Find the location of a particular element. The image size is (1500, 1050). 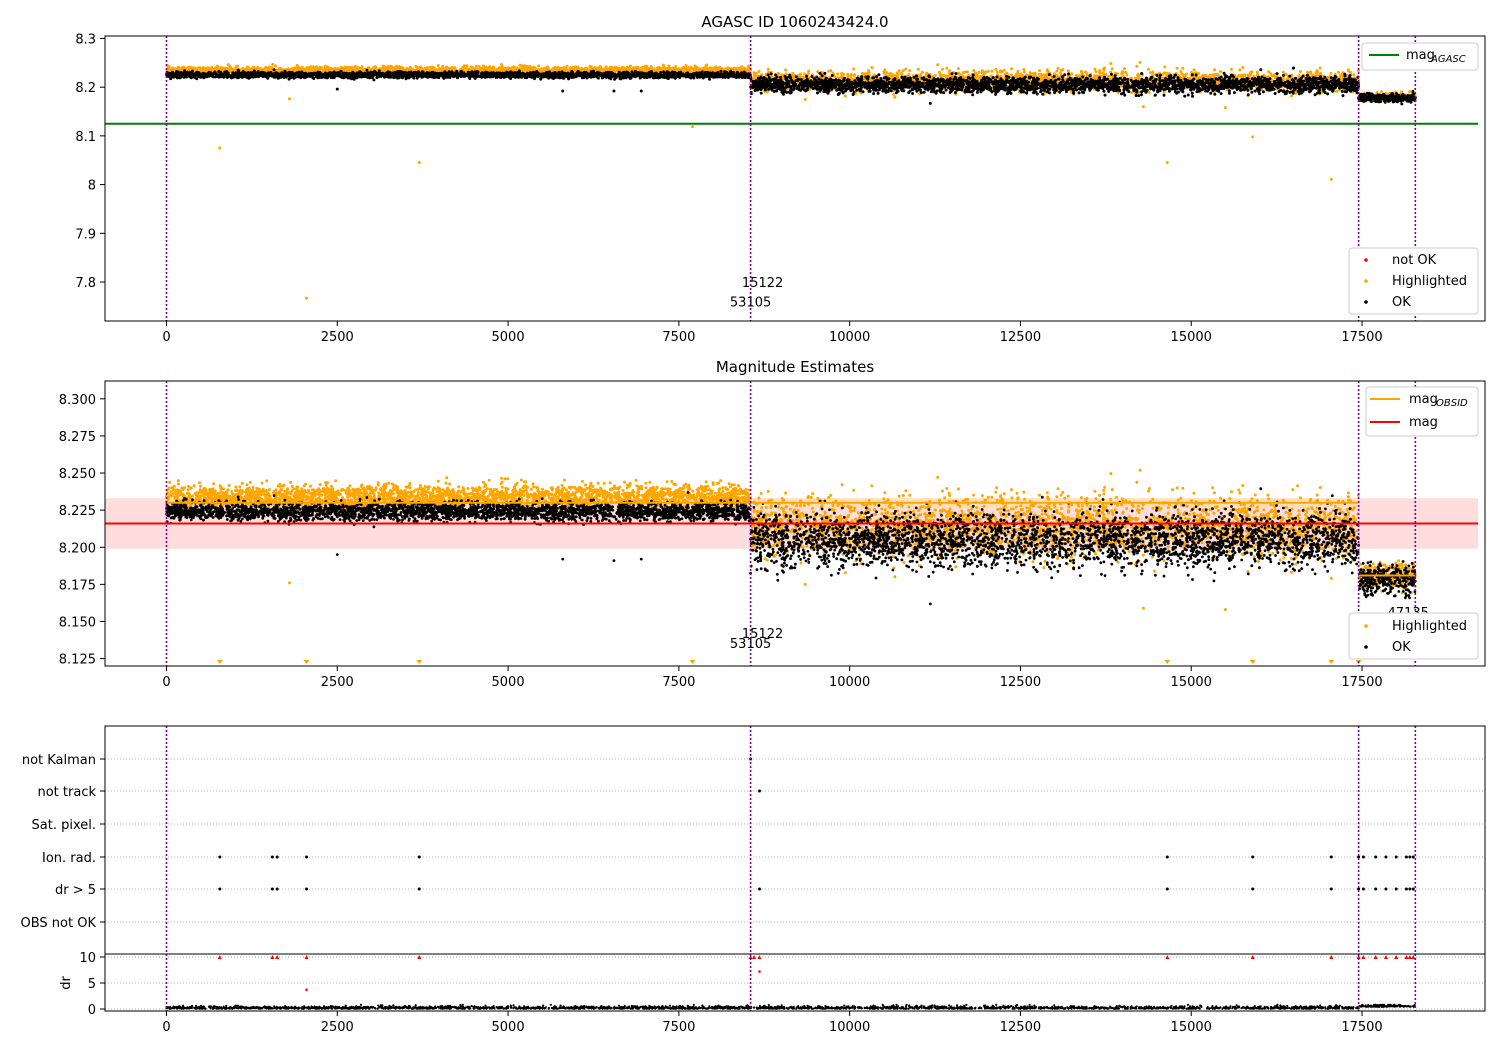

panel1-x-ticks: 02500500075001000012500150001750020000 is located at coordinates (772, 333).